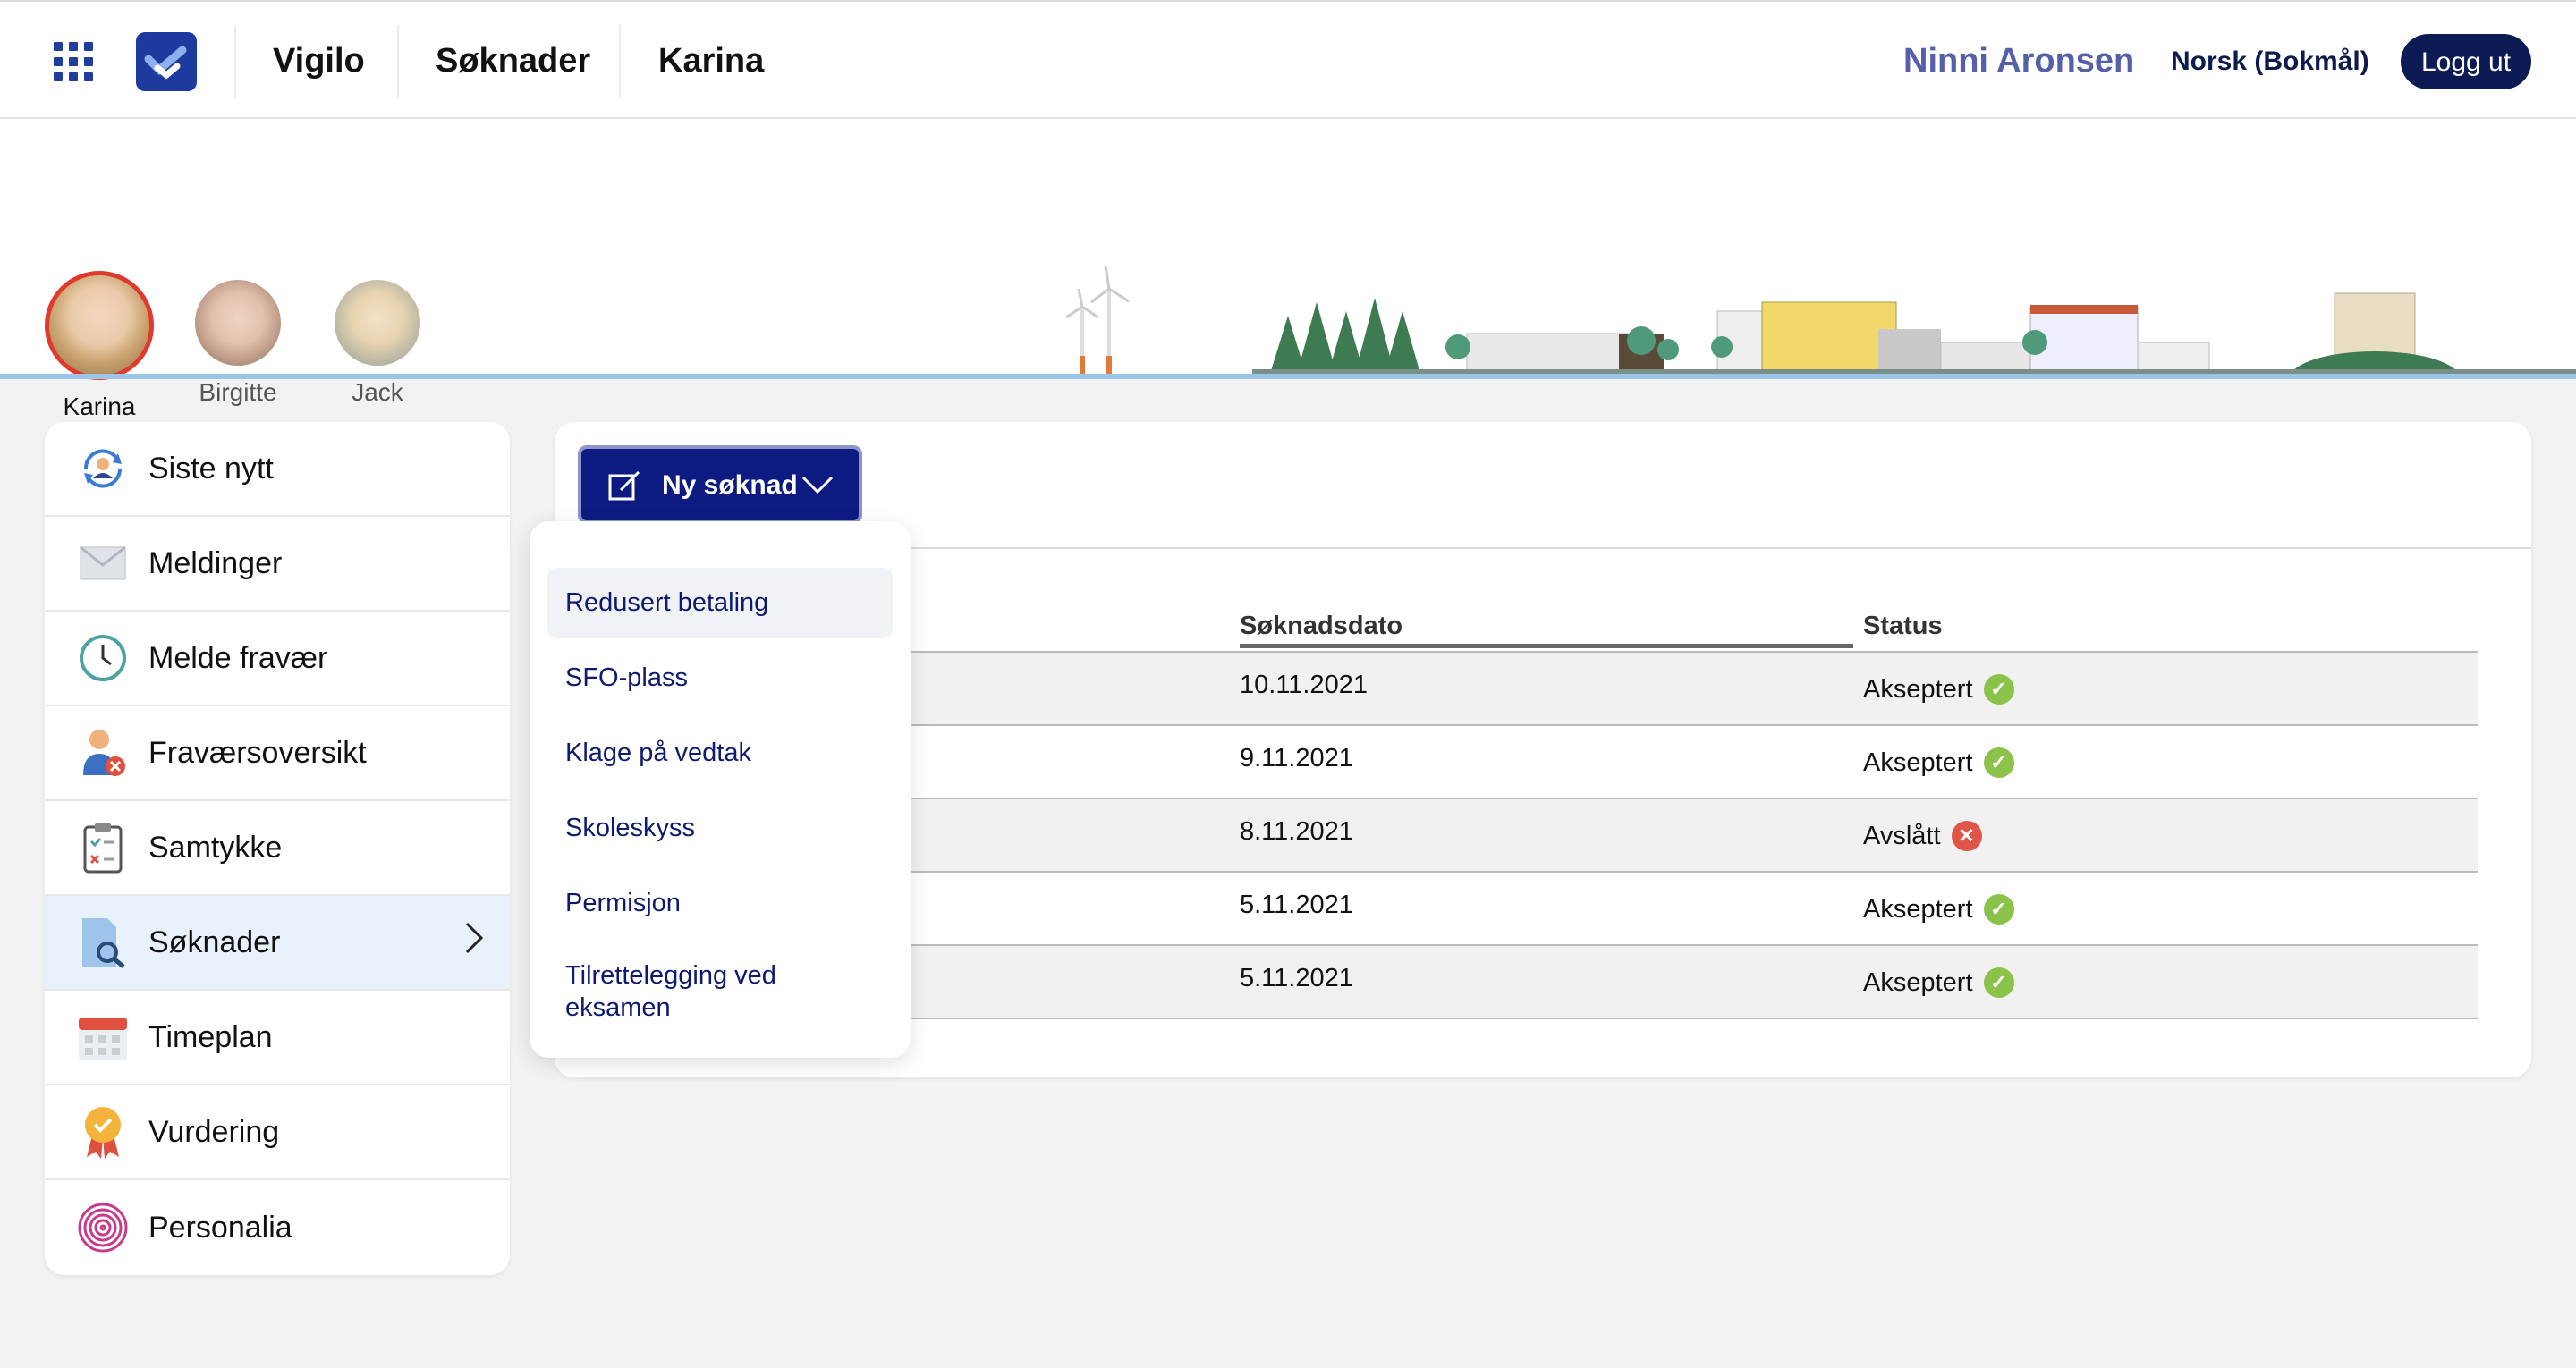 This screenshot has height=1368, width=2576. Describe the element at coordinates (711, 62) in the screenshot. I see `nav-child-karina: Karina` at that location.